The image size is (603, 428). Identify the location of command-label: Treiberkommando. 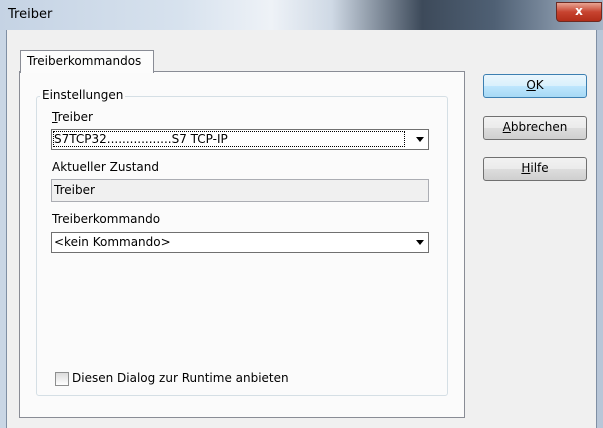
(106, 219).